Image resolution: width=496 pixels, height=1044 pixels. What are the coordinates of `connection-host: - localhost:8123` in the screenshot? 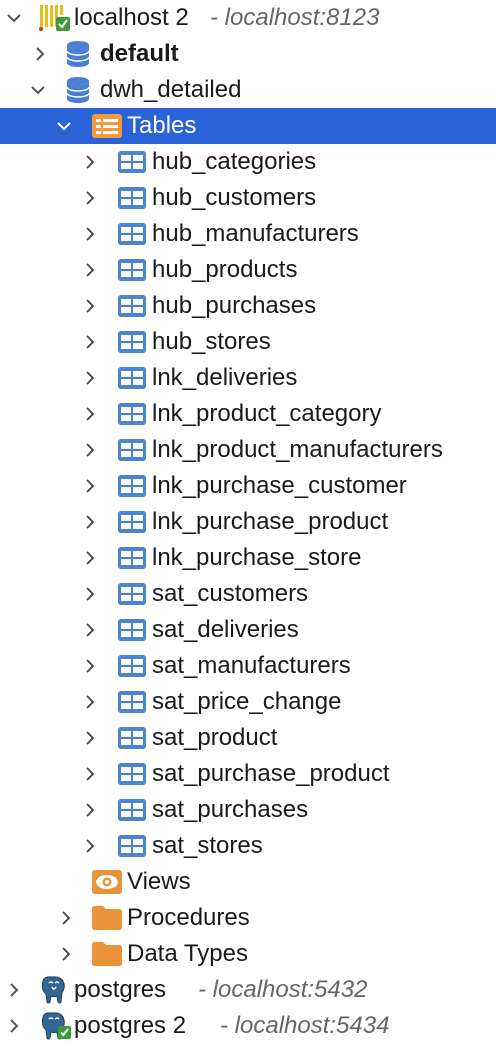 It's located at (295, 17).